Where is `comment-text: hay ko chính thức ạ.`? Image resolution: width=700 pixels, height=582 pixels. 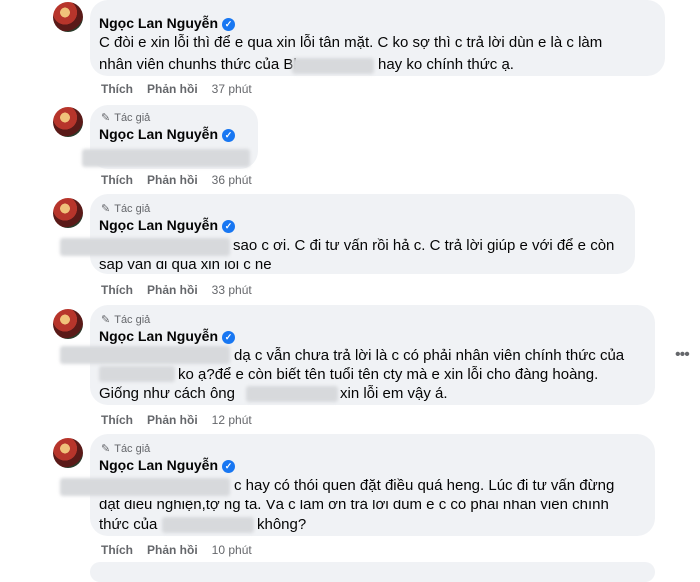 comment-text: hay ko chính thức ạ. is located at coordinates (446, 64).